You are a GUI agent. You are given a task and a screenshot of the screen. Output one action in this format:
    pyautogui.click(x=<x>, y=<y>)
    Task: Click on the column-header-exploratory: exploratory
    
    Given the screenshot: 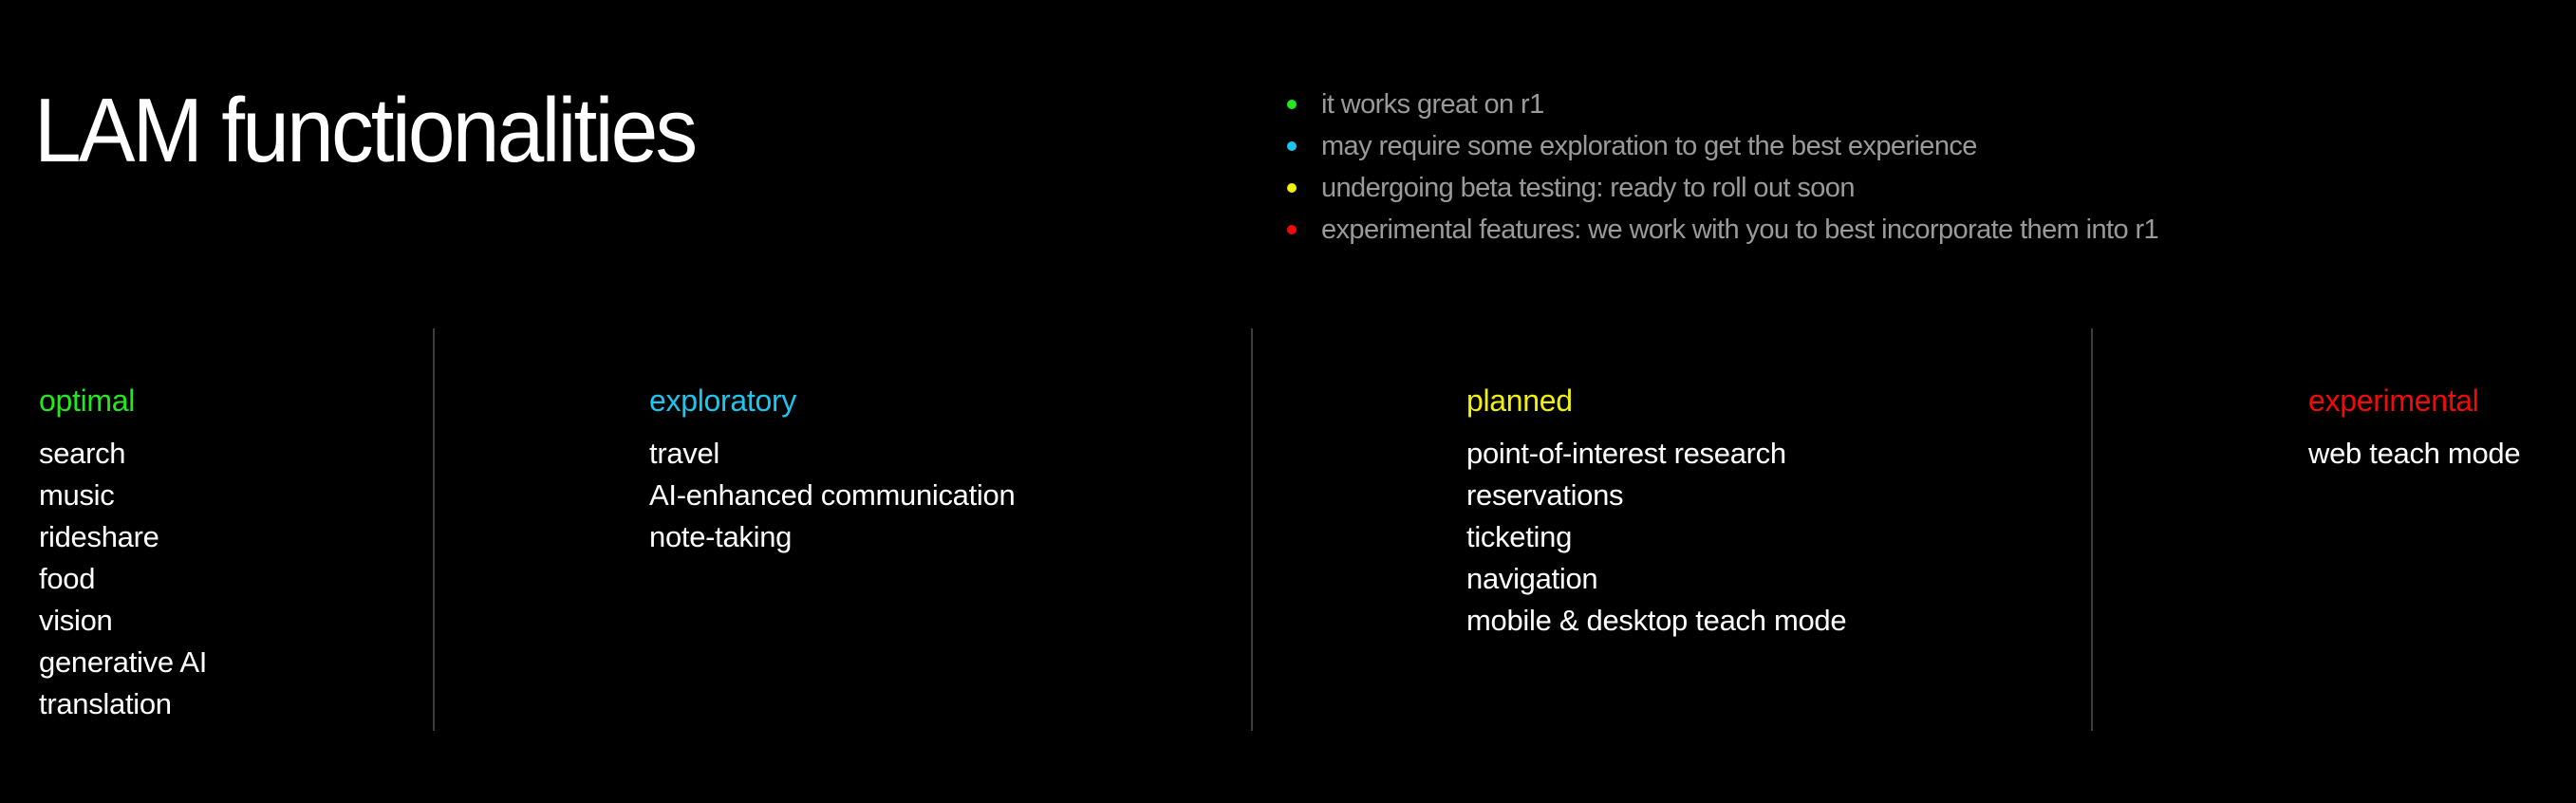 What is the action you would take?
    pyautogui.click(x=722, y=400)
    